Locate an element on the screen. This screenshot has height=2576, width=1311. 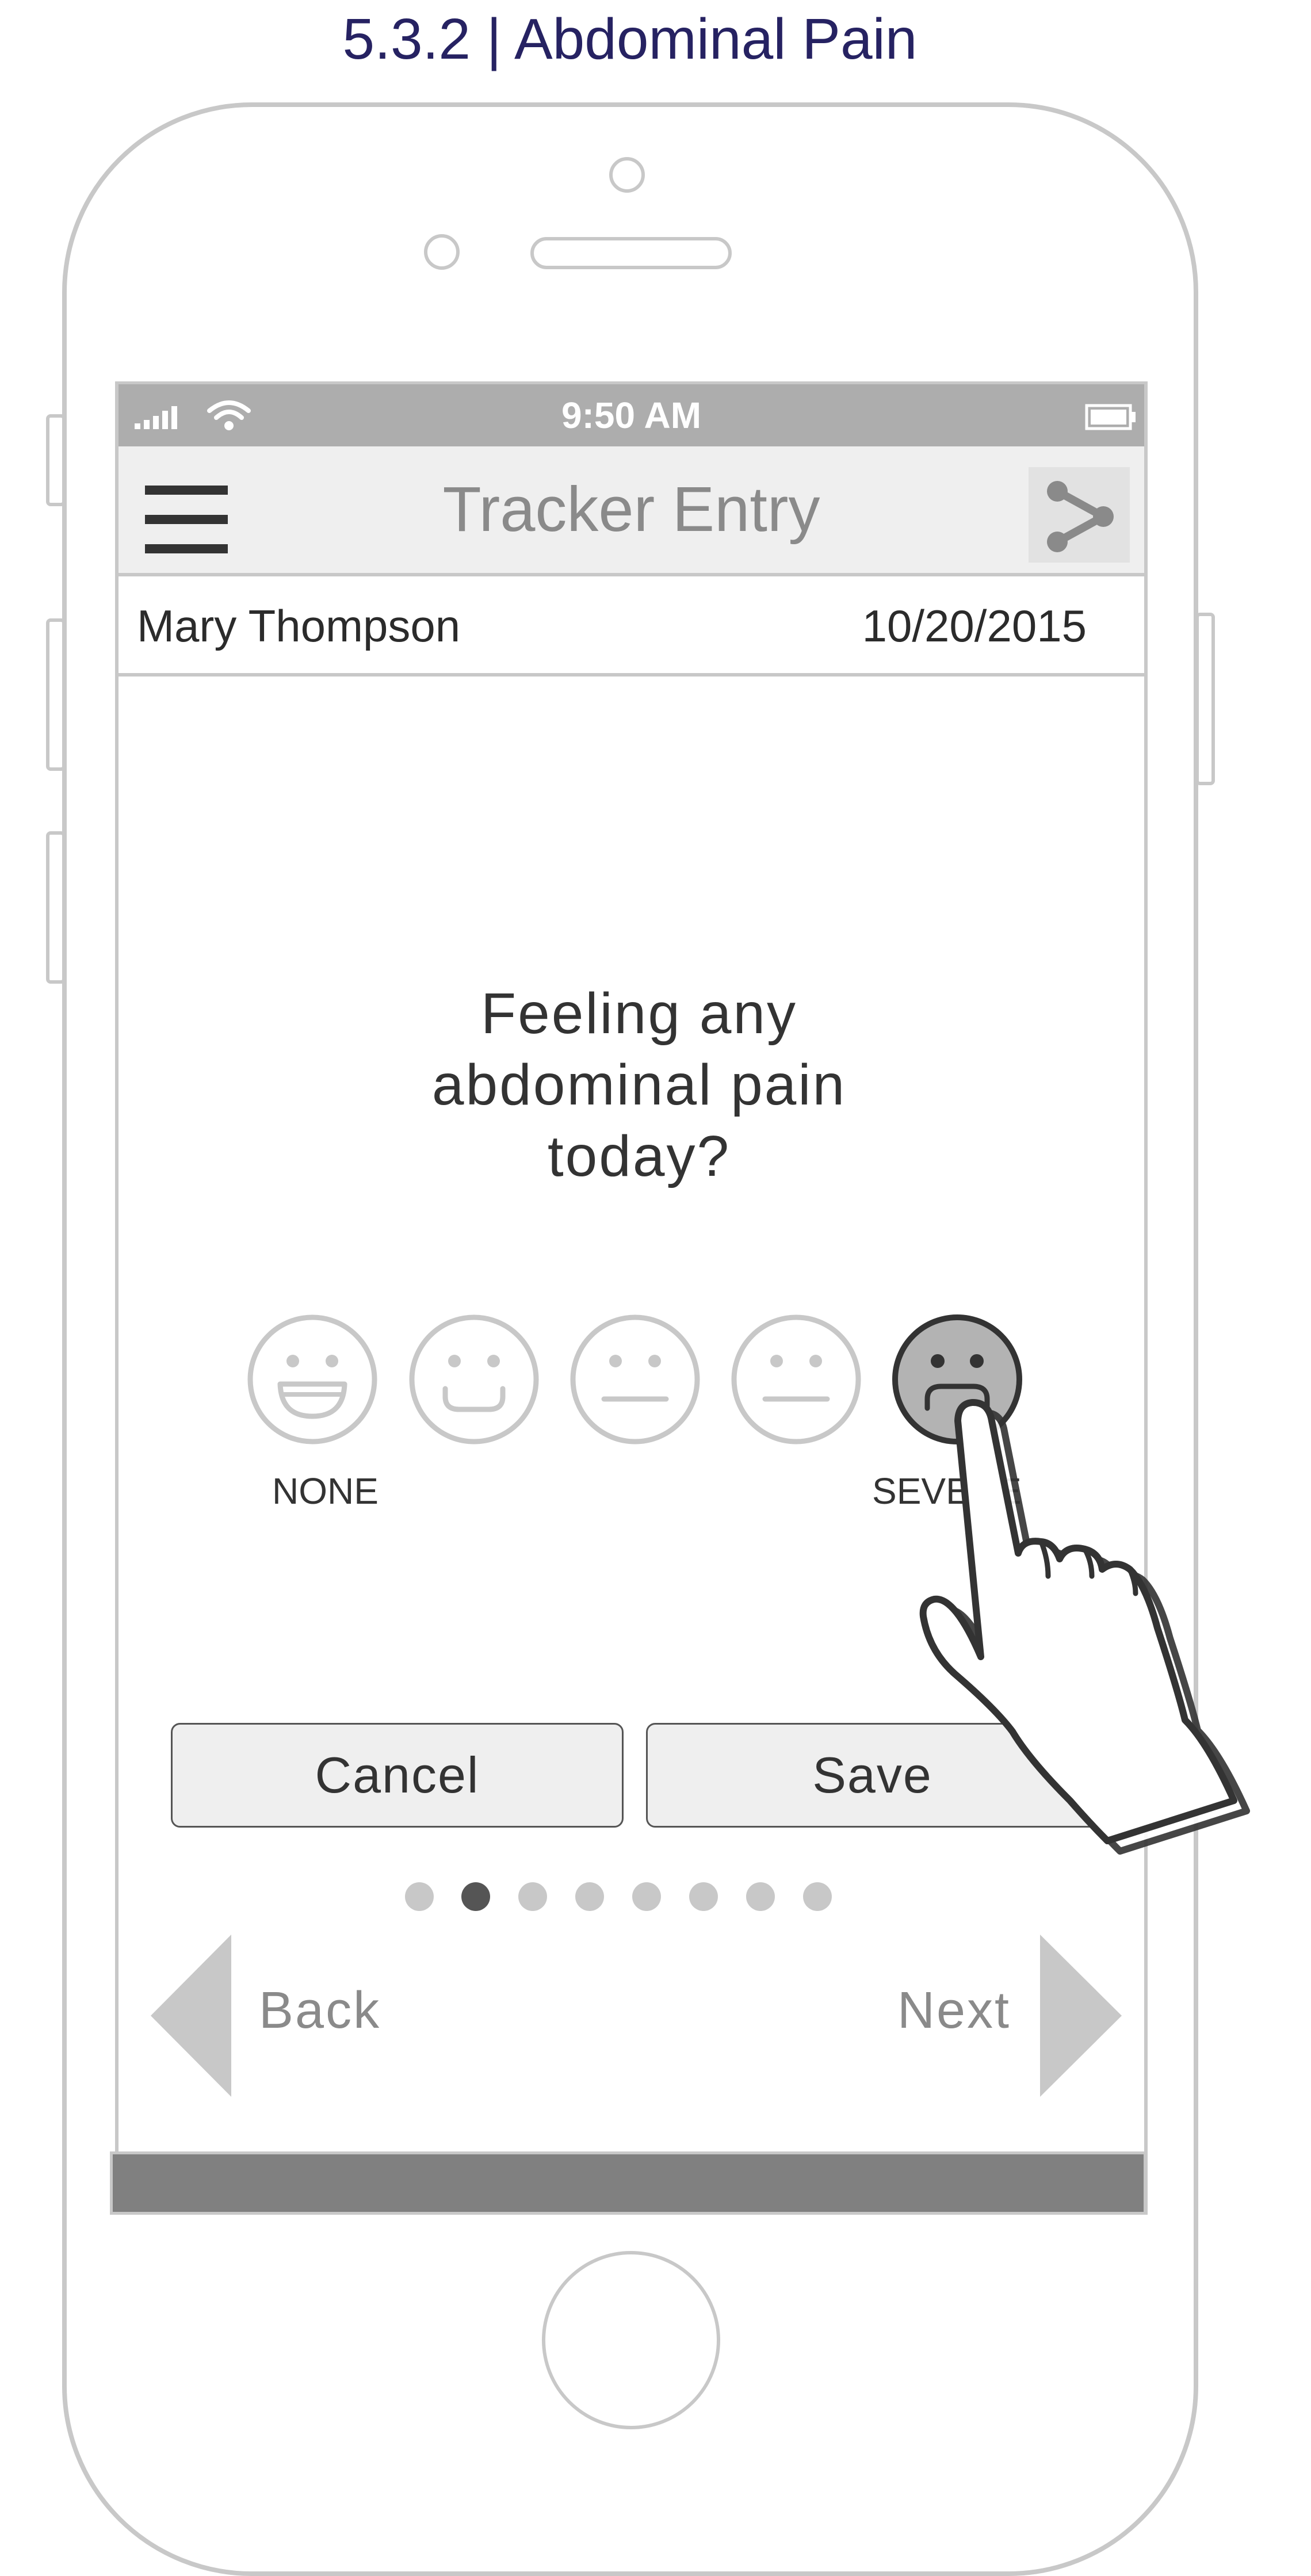
question-line: Feeling any is located at coordinates (639, 1013).